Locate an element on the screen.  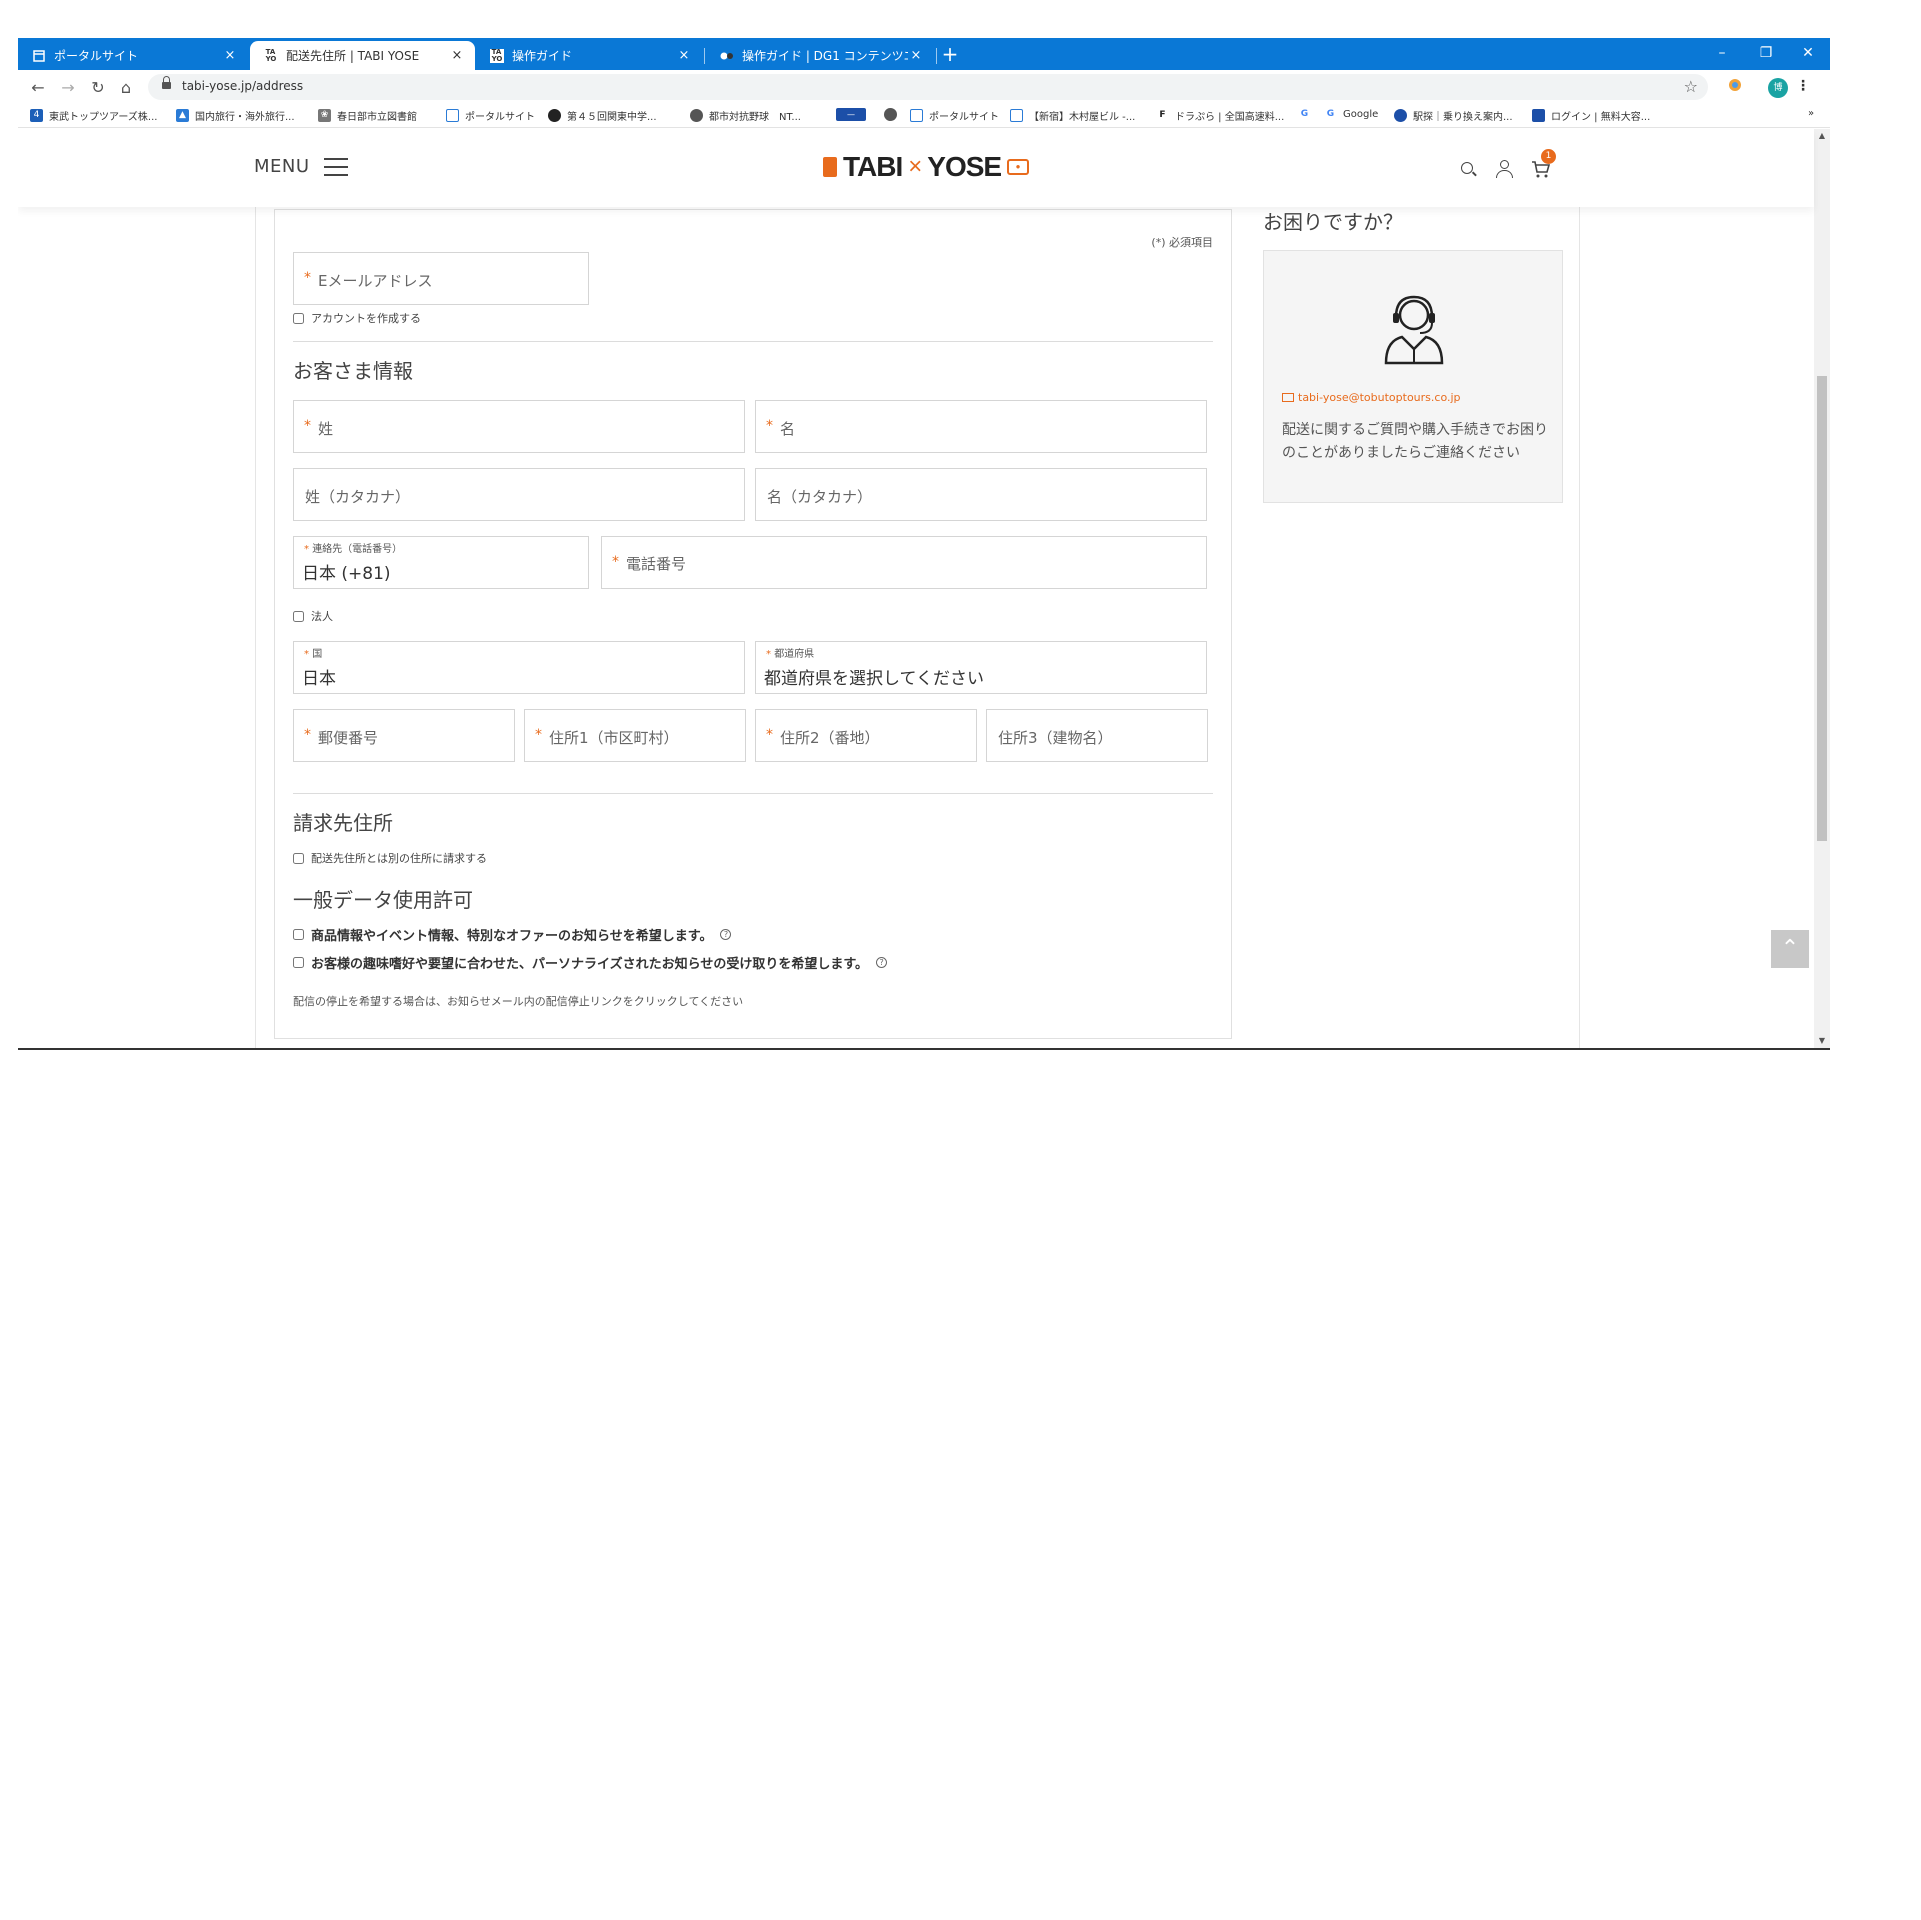
home-button: ⌂ is located at coordinates (126, 88).